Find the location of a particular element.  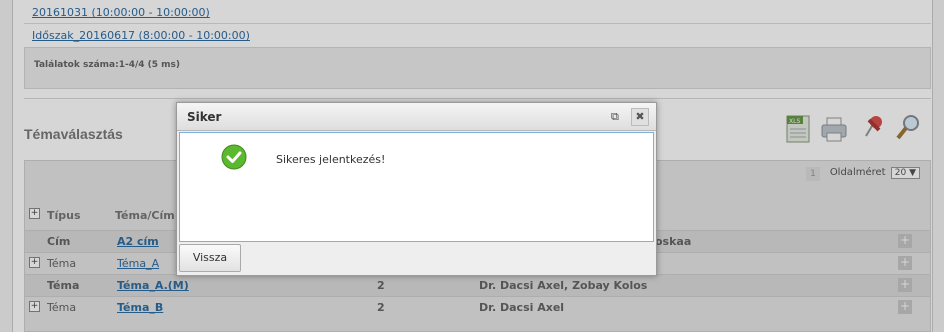

close-icon: ✖ is located at coordinates (640, 117).